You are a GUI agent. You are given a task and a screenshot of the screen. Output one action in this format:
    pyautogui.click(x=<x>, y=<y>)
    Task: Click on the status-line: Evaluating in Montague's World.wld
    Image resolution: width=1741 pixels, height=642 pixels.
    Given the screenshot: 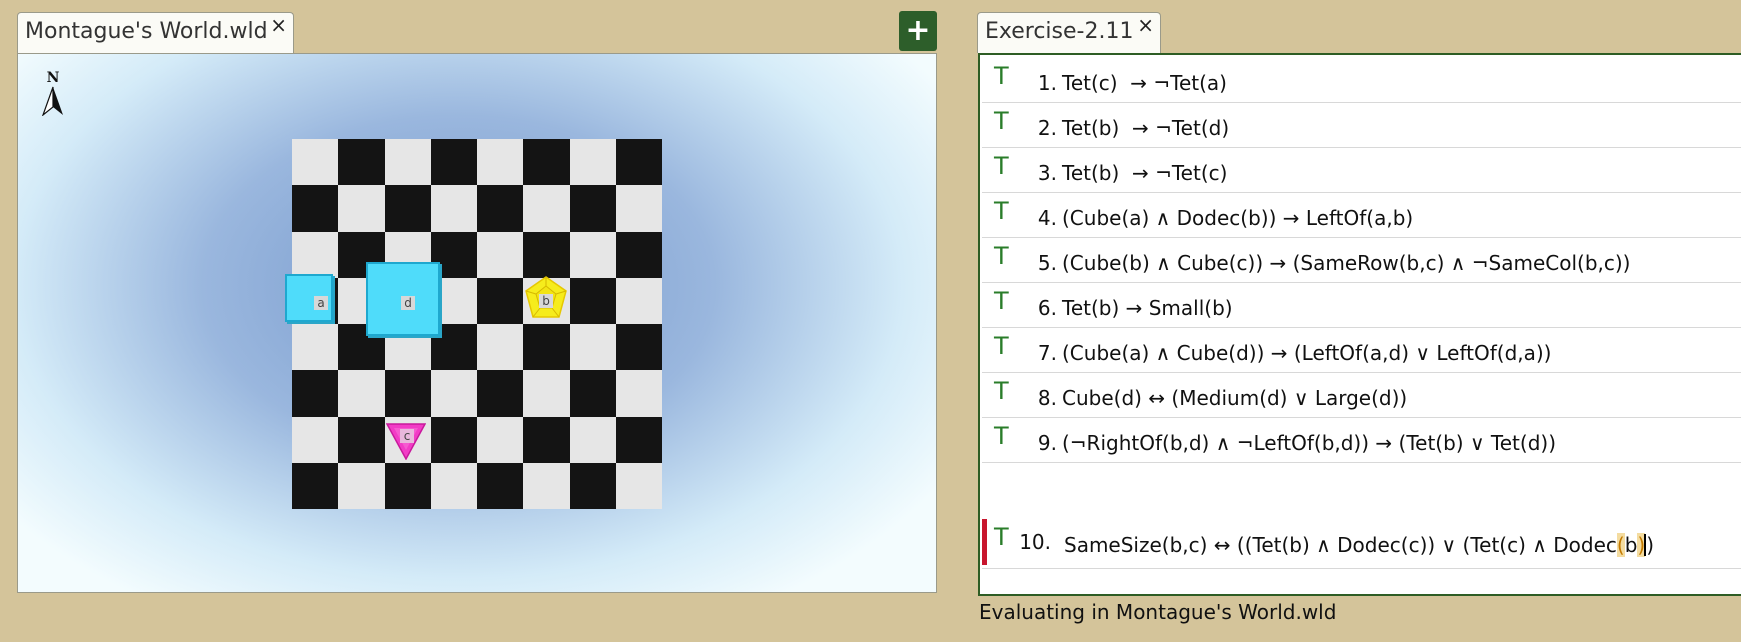 What is the action you would take?
    pyautogui.click(x=1158, y=612)
    